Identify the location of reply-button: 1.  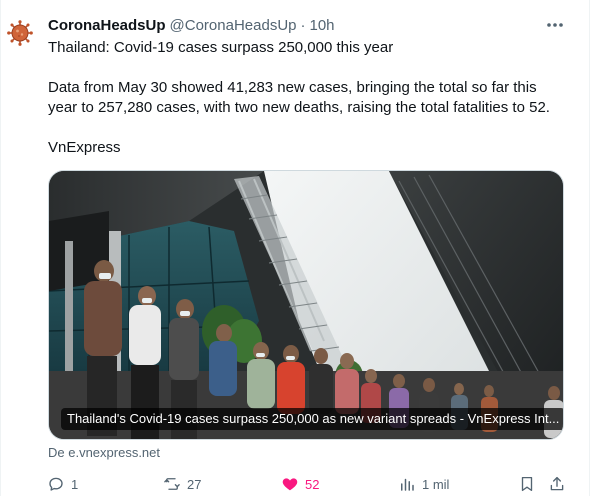
(62, 483).